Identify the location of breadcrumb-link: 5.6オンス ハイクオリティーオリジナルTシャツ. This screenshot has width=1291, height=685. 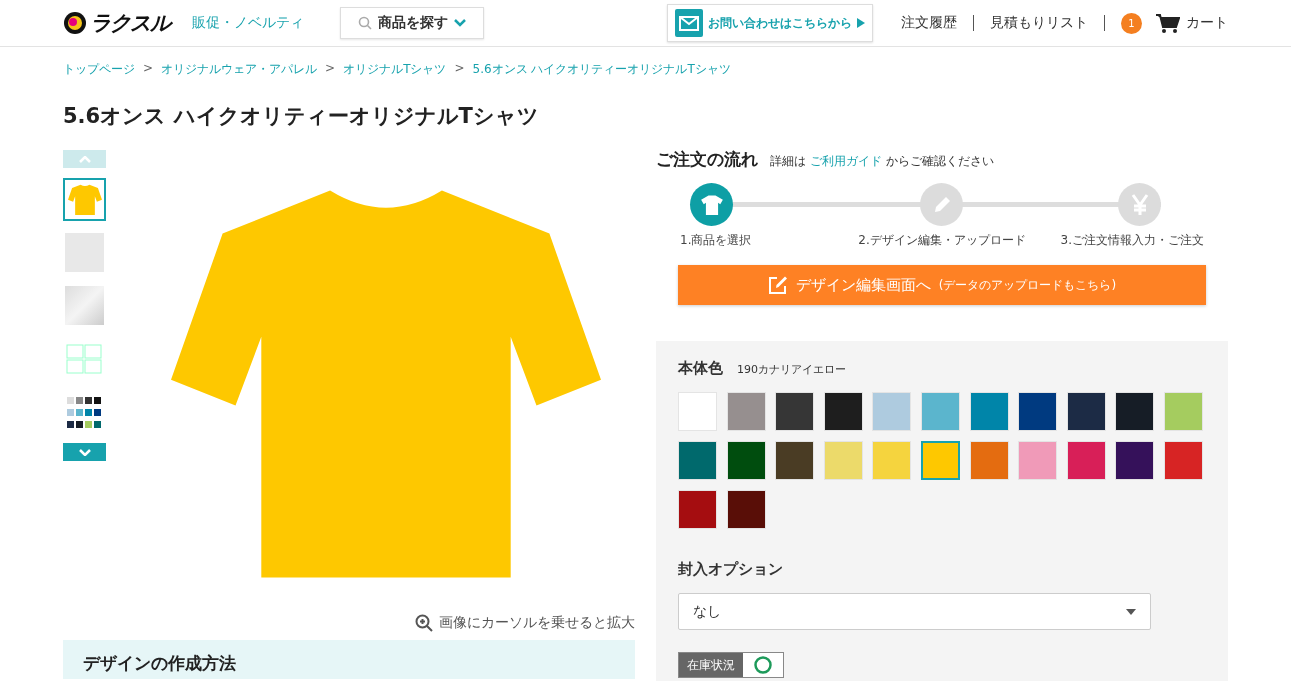
(601, 69).